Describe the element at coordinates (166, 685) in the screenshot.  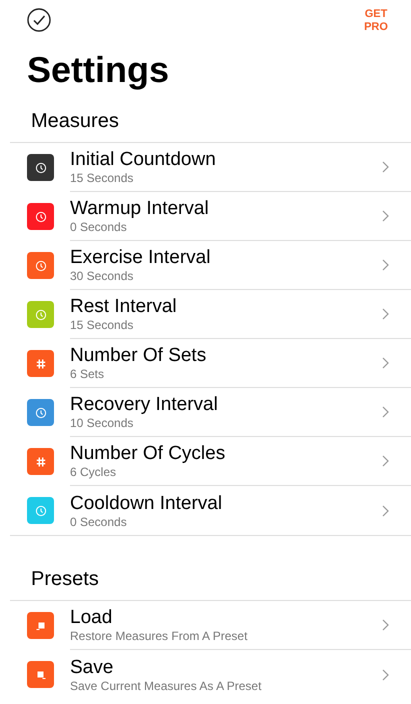
I see `item-value: Save Current Measures As A Preset` at that location.